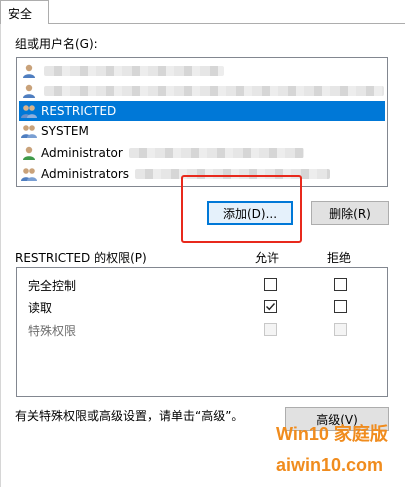  Describe the element at coordinates (52, 286) in the screenshot. I see `permission-name: 完全控制` at that location.